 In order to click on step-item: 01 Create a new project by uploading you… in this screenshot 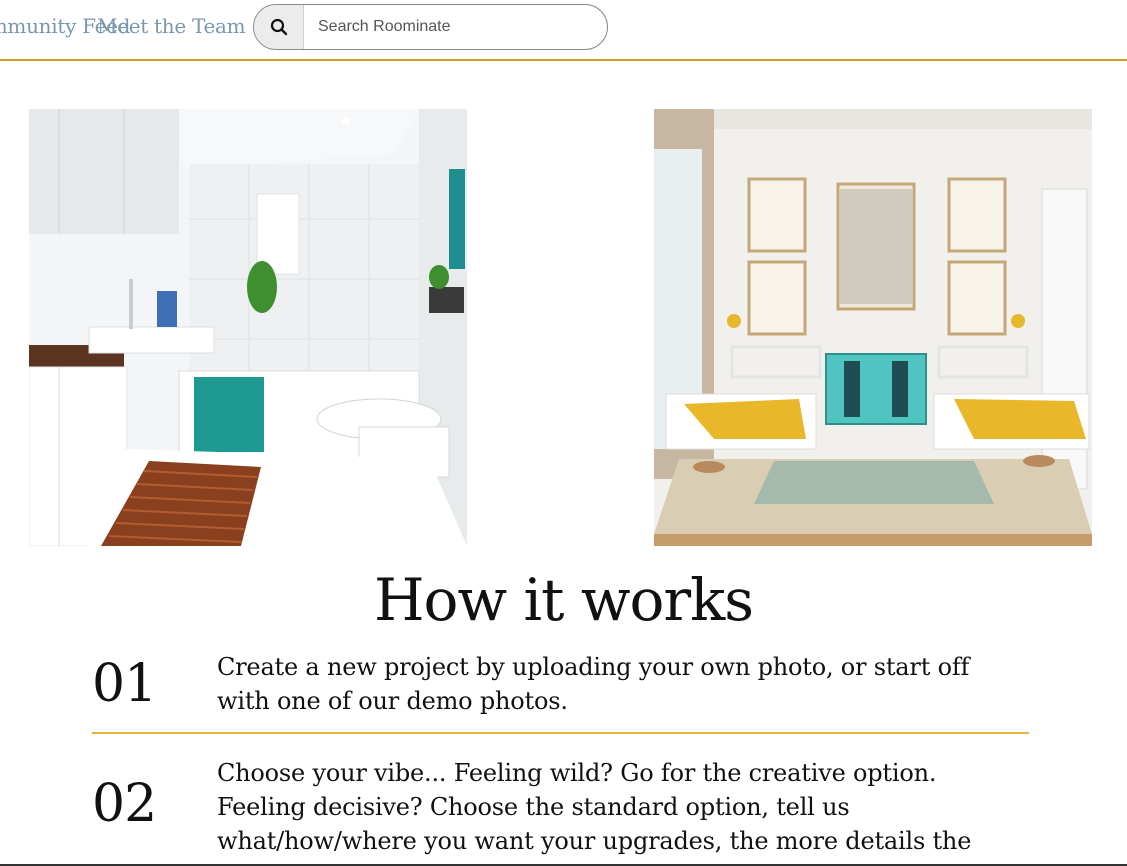, I will do `click(560, 692)`.